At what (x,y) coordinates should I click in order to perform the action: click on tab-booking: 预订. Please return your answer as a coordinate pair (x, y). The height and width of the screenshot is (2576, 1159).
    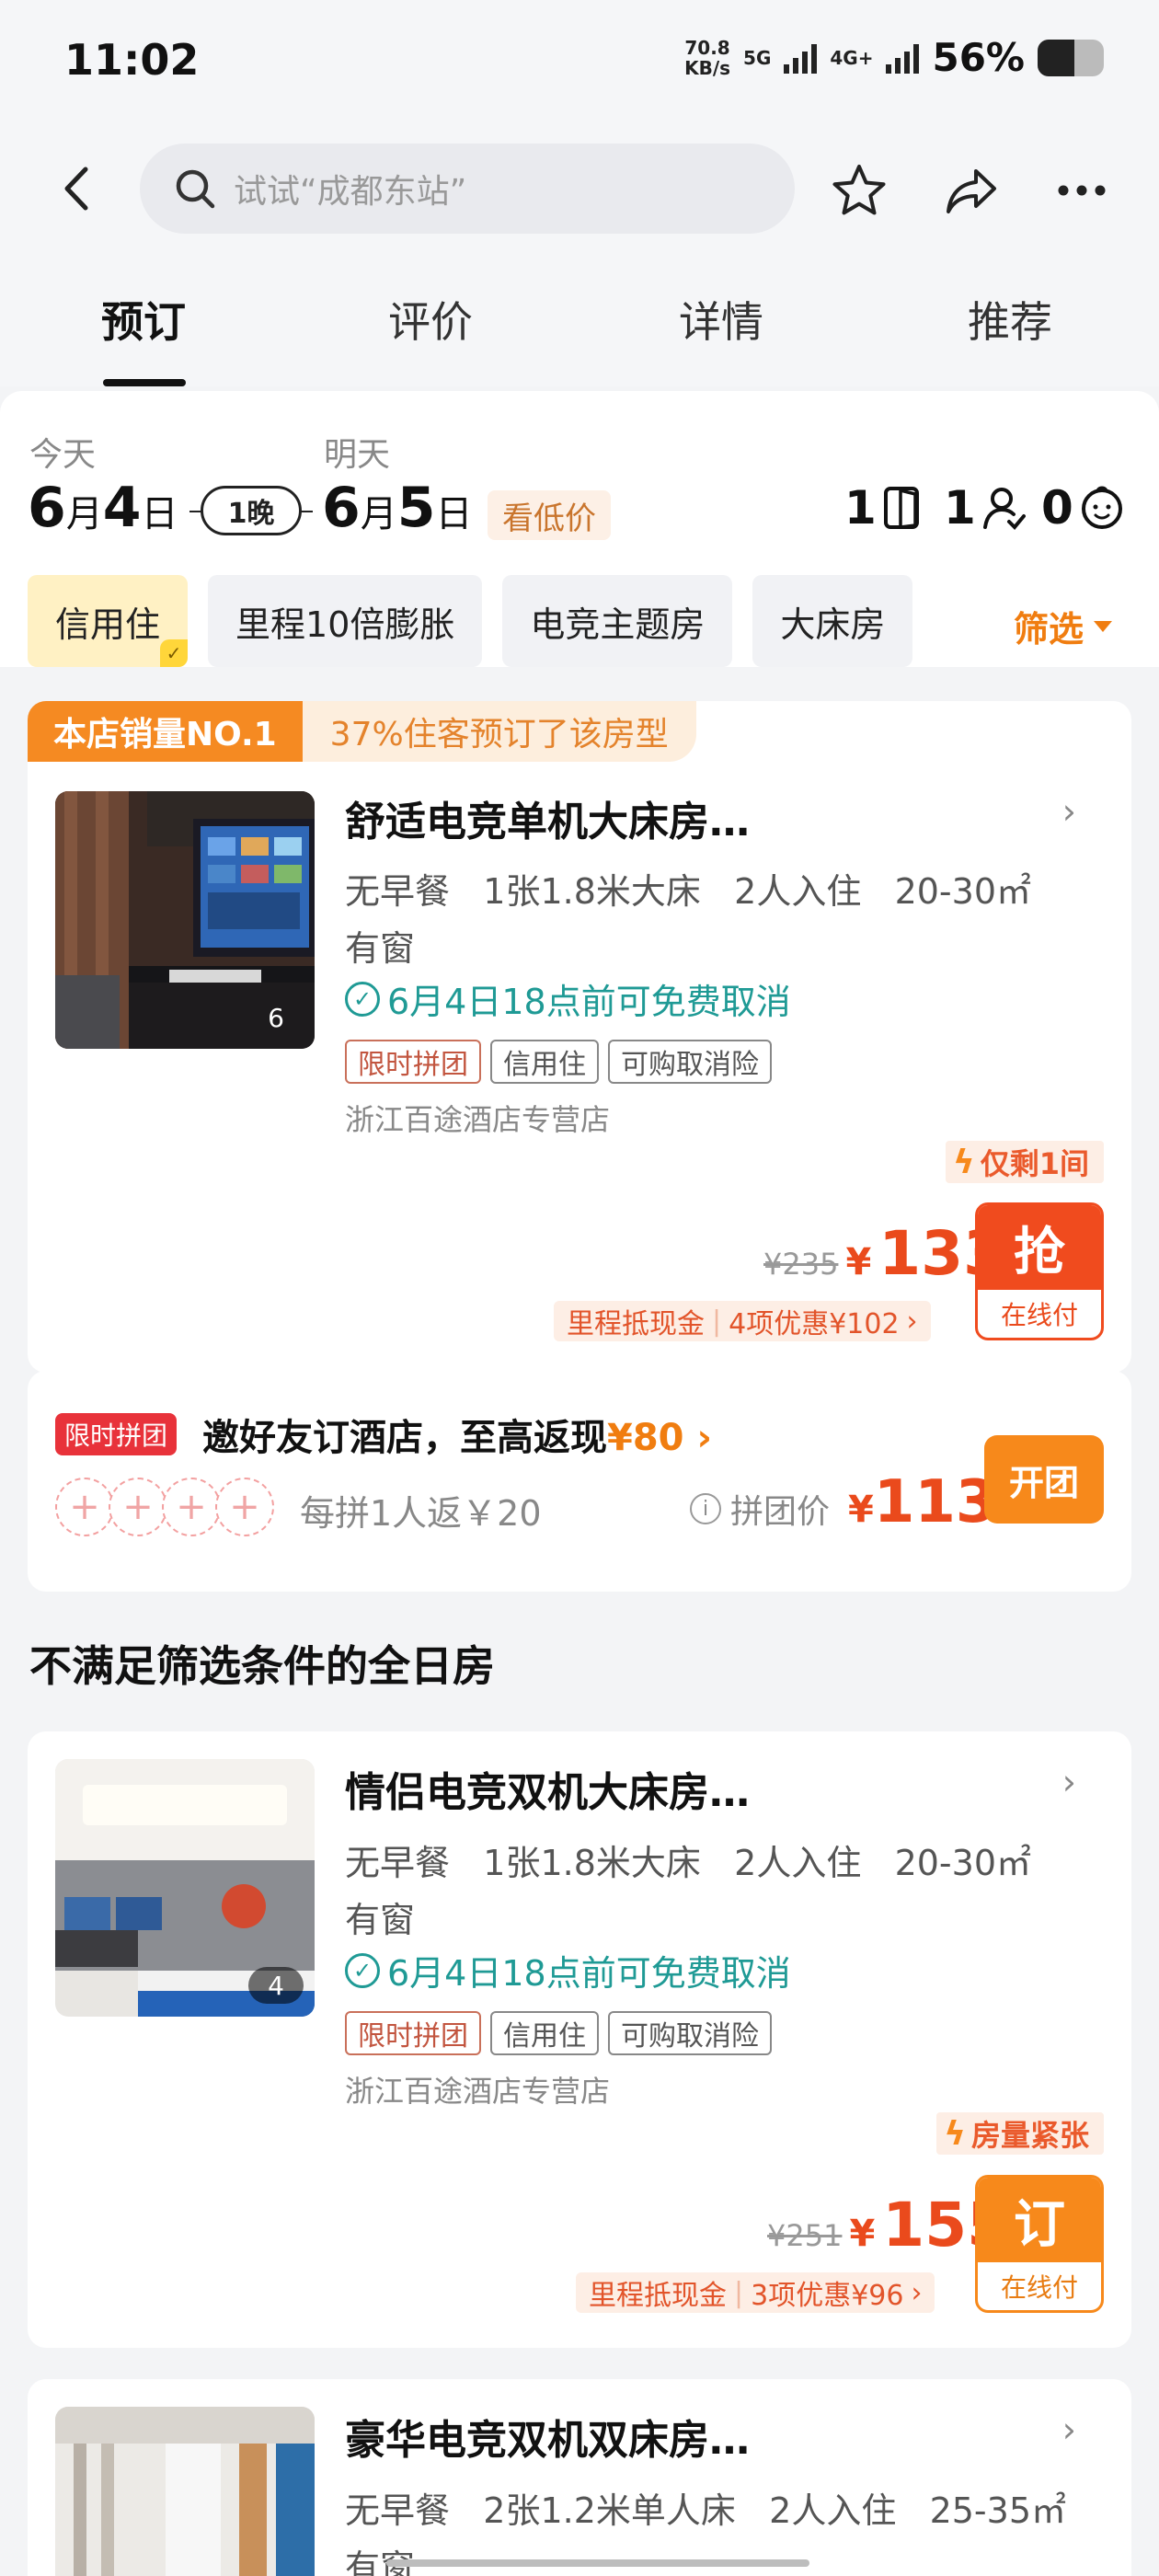
    Looking at the image, I should click on (143, 319).